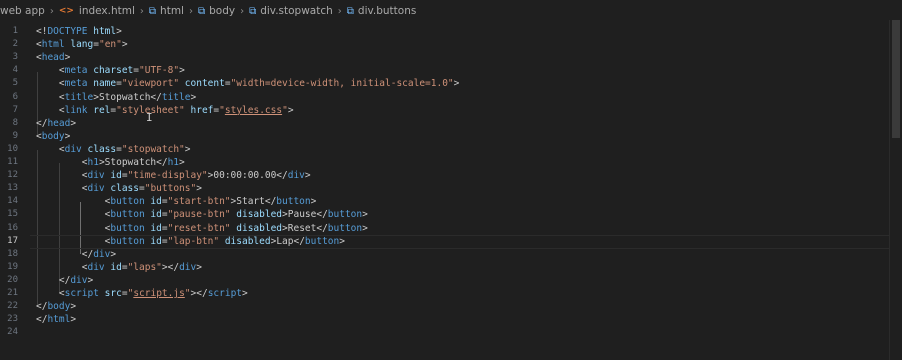 The height and width of the screenshot is (360, 902). Describe the element at coordinates (445, 254) in the screenshot. I see `code-line: 18 </div>` at that location.